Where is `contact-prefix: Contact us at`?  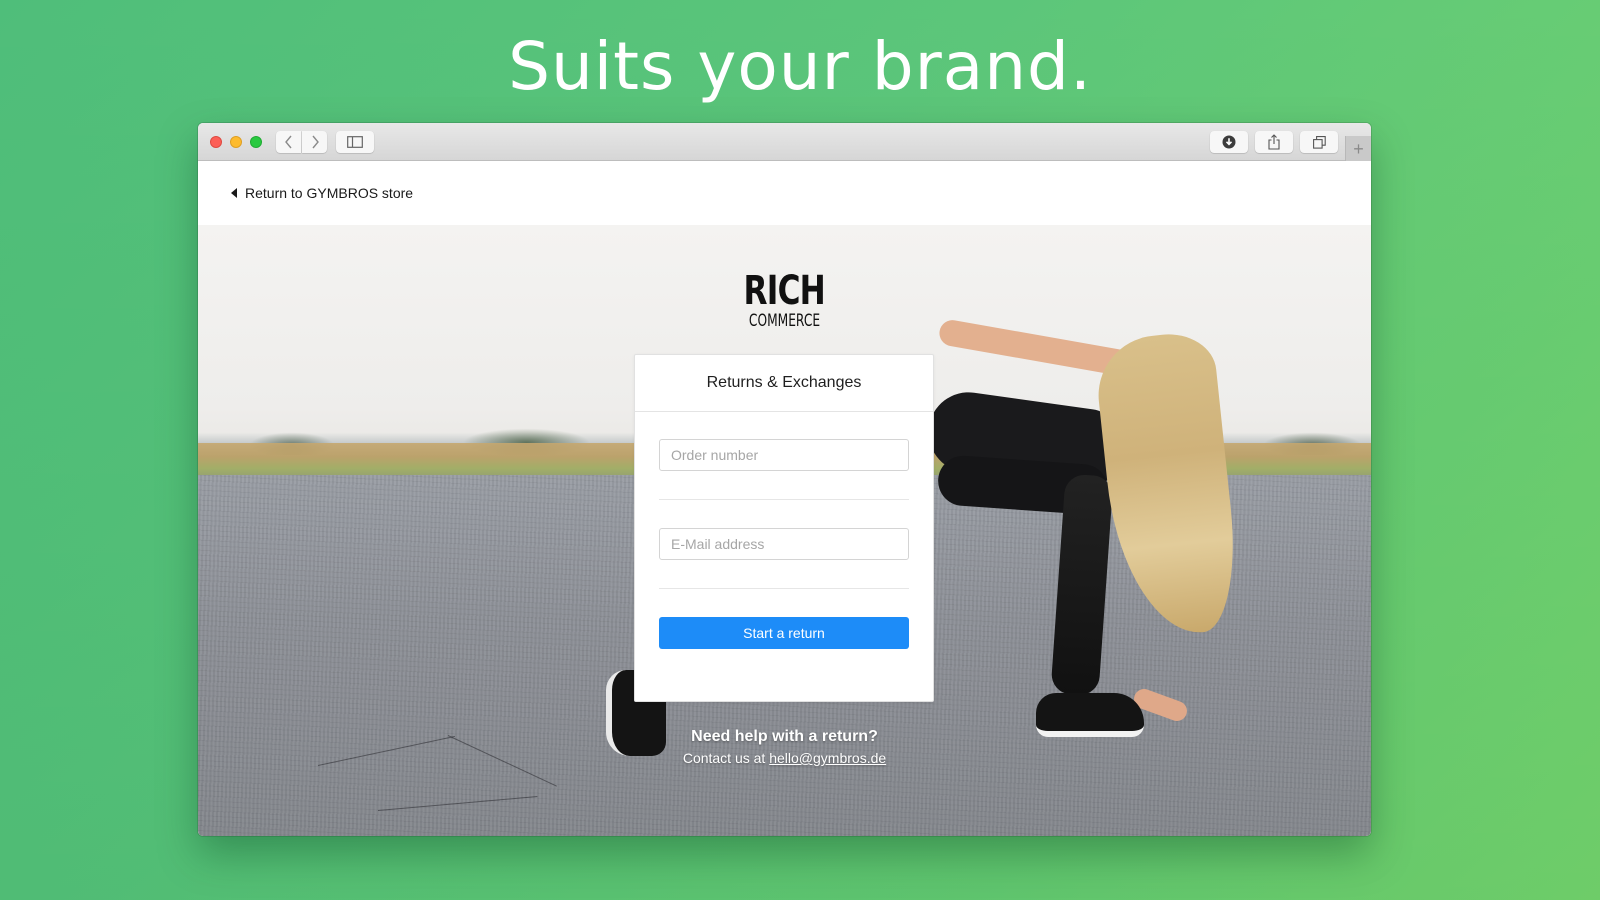
contact-prefix: Contact us at is located at coordinates (724, 758).